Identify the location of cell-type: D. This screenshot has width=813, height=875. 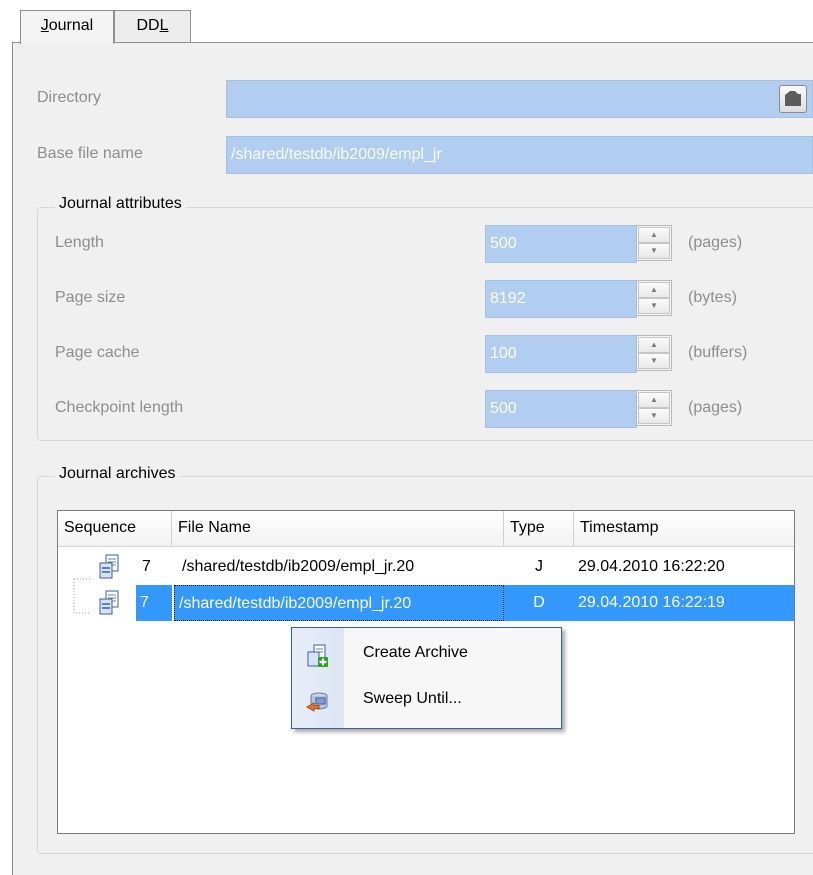
(539, 603).